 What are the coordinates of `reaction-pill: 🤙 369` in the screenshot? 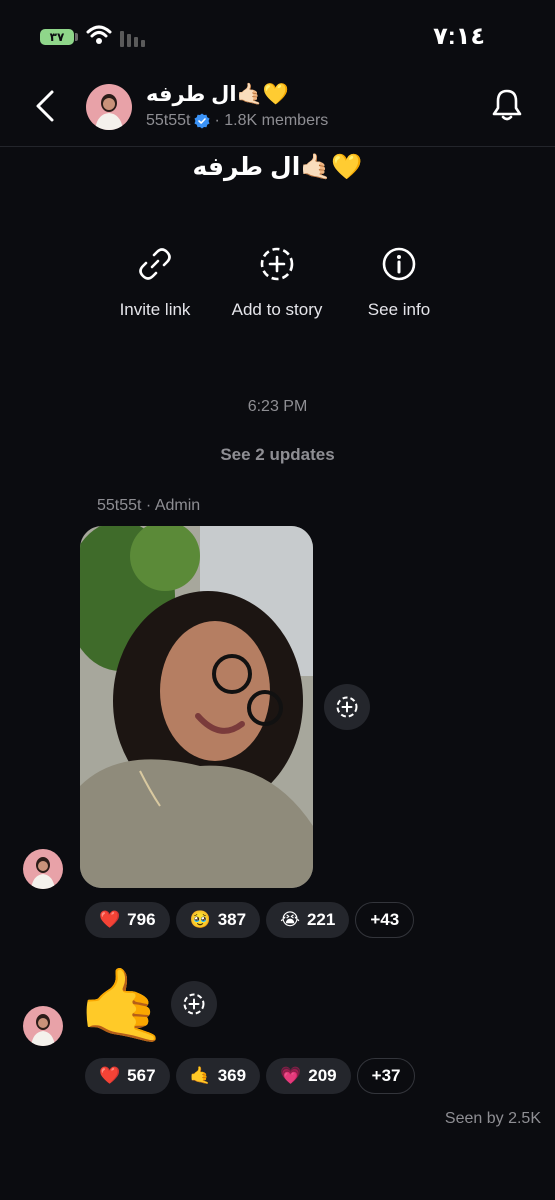 It's located at (218, 1076).